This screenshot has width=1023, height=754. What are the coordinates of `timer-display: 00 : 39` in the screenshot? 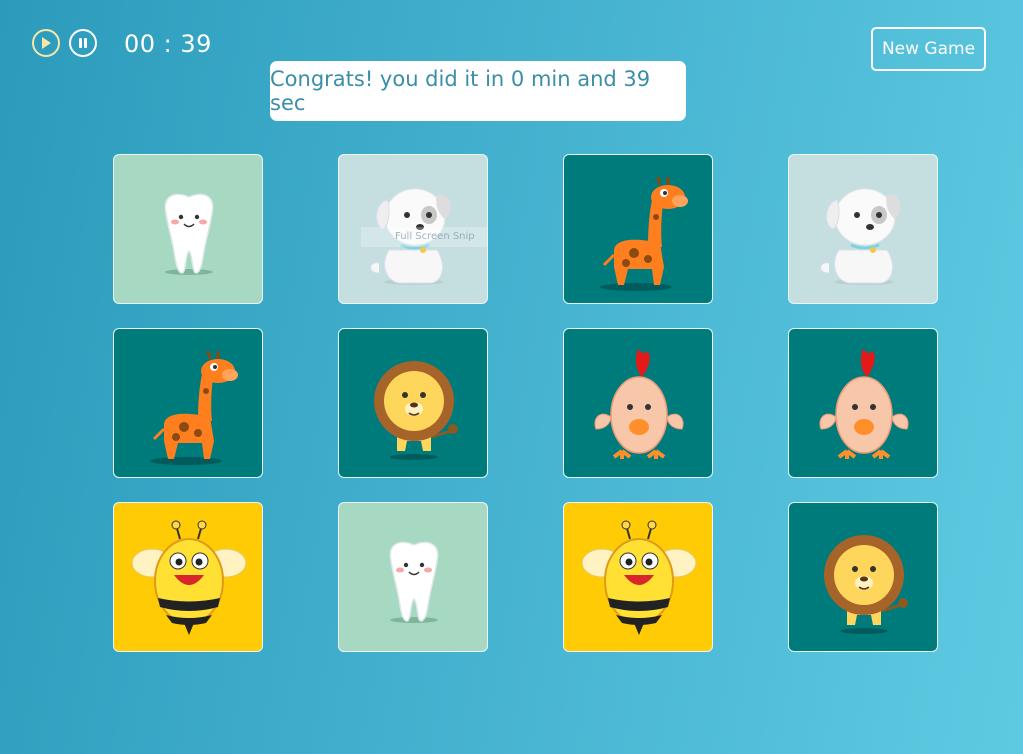 It's located at (168, 44).